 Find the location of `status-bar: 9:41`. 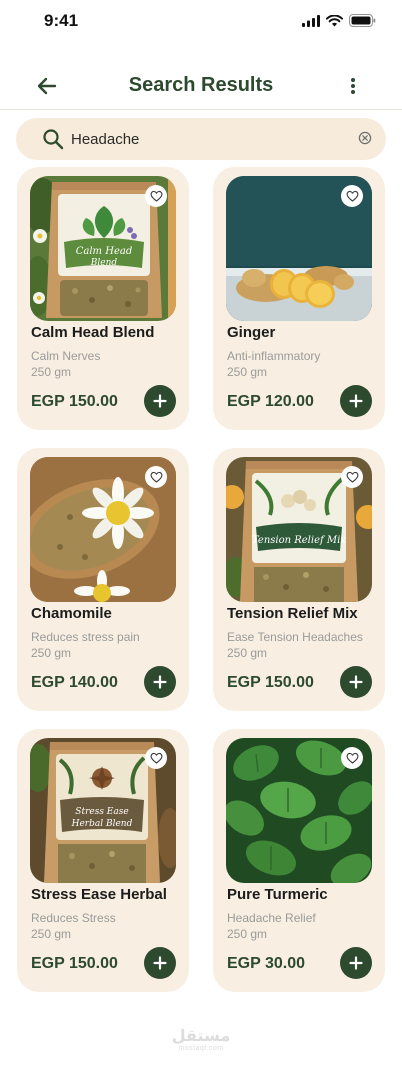

status-bar: 9:41 is located at coordinates (201, 22).